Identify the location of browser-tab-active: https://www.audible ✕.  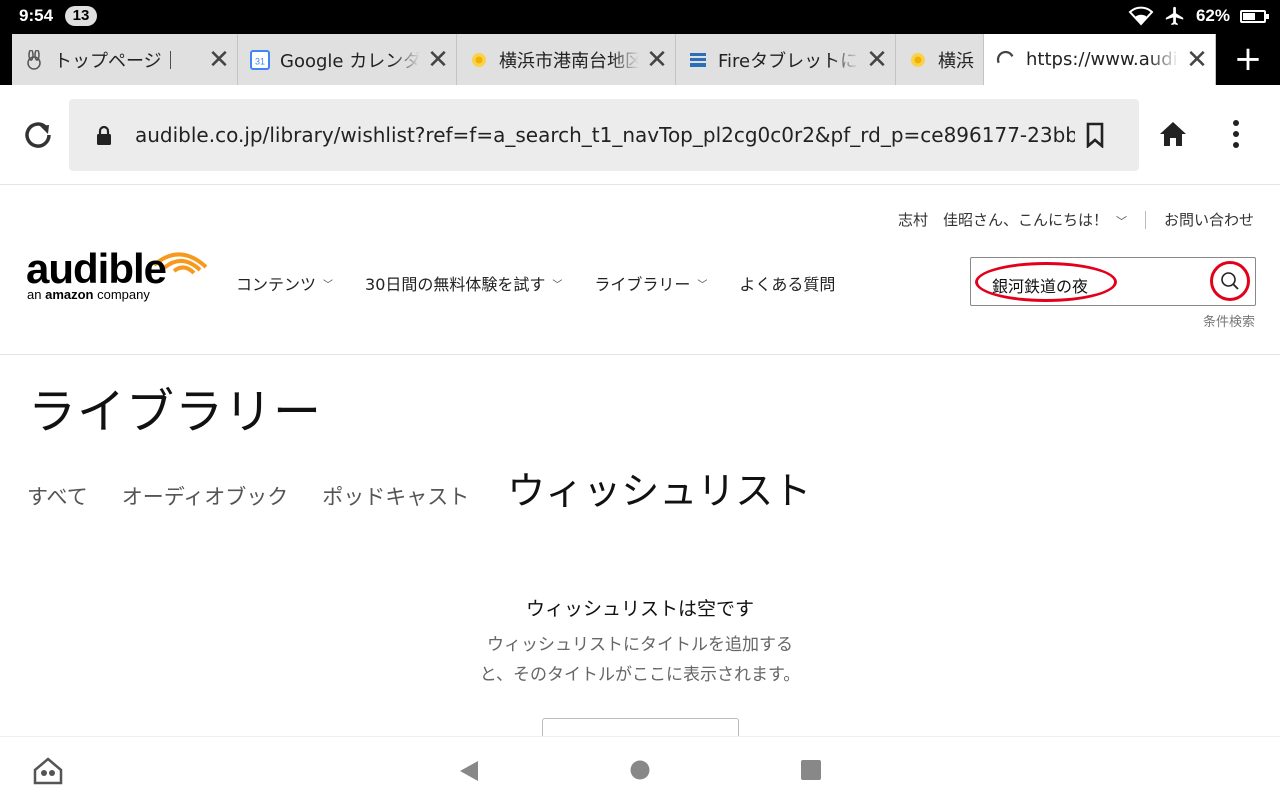
(1100, 59).